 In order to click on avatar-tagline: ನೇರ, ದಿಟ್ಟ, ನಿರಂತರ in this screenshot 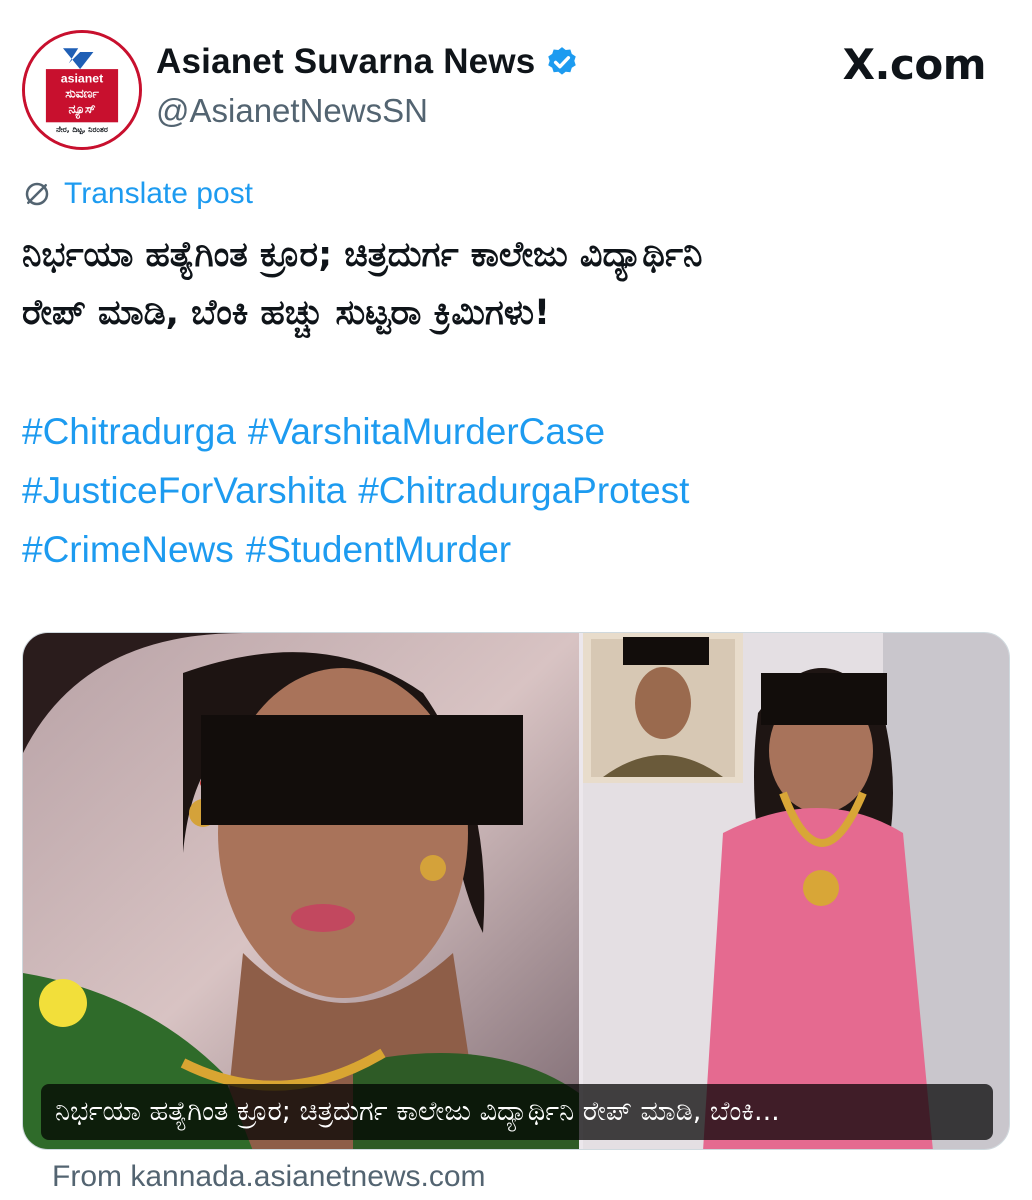, I will do `click(82, 130)`.